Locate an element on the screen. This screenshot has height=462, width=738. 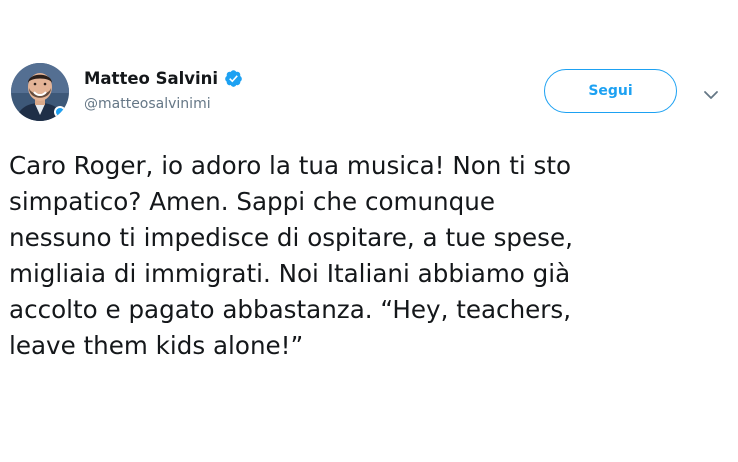
tweet-text-line: simpatico? Amen. Sappi che comunque is located at coordinates (252, 201).